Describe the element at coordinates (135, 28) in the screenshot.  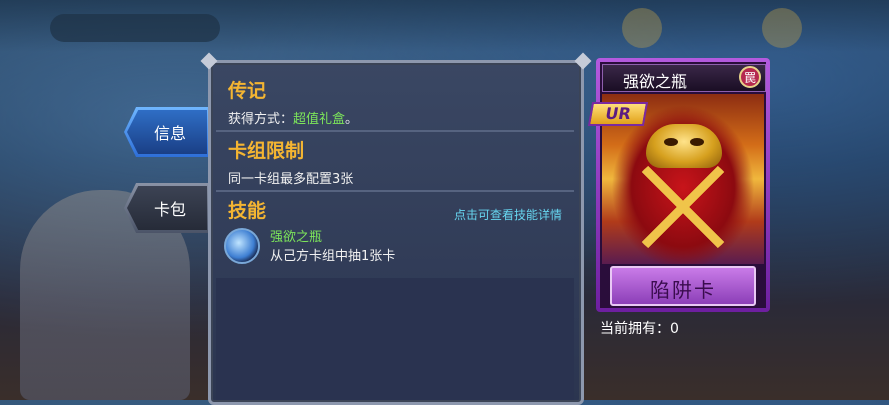
I see `background-player-badge` at that location.